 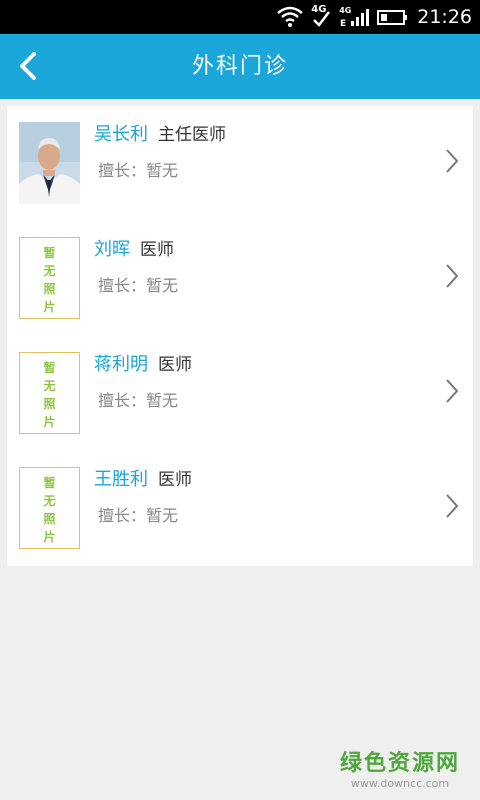 I want to click on doctor-name: 王胜利 医师, so click(x=143, y=478).